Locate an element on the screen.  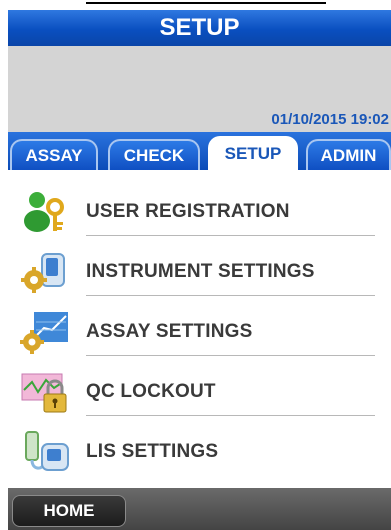
tab-label: SETUP is located at coordinates (253, 153).